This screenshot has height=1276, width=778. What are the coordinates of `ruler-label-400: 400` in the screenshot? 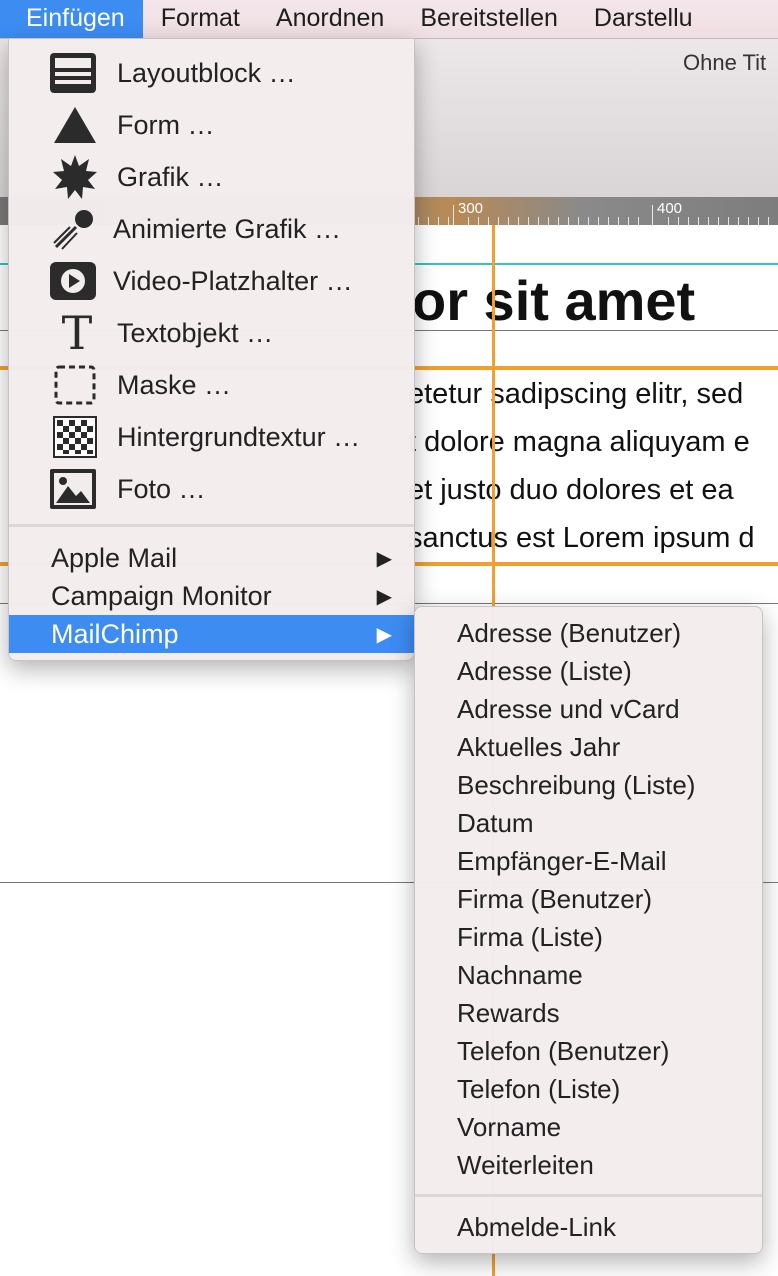 It's located at (670, 208).